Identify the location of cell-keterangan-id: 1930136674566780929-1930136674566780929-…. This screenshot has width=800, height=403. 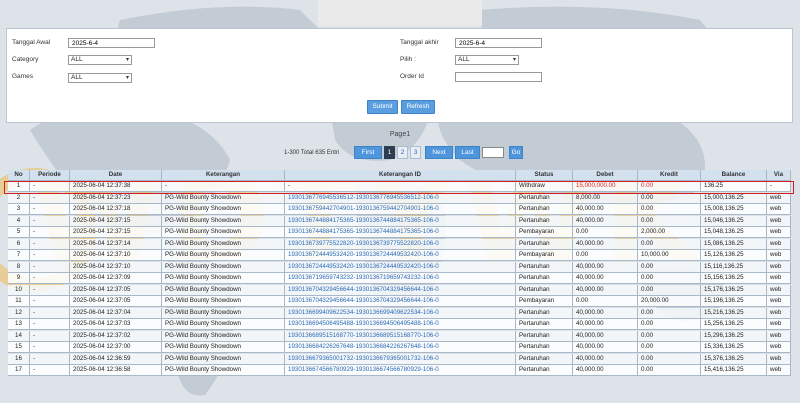
(400, 370).